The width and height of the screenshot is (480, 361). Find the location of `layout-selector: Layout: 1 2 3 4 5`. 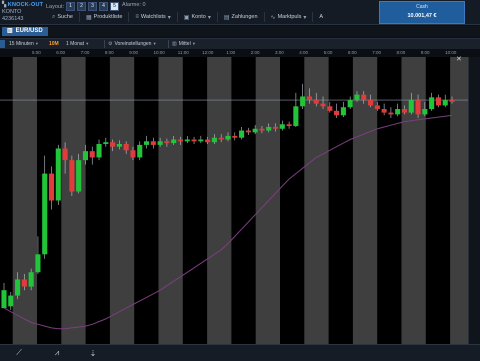

layout-selector: Layout: 1 2 3 4 5 is located at coordinates (83, 6).